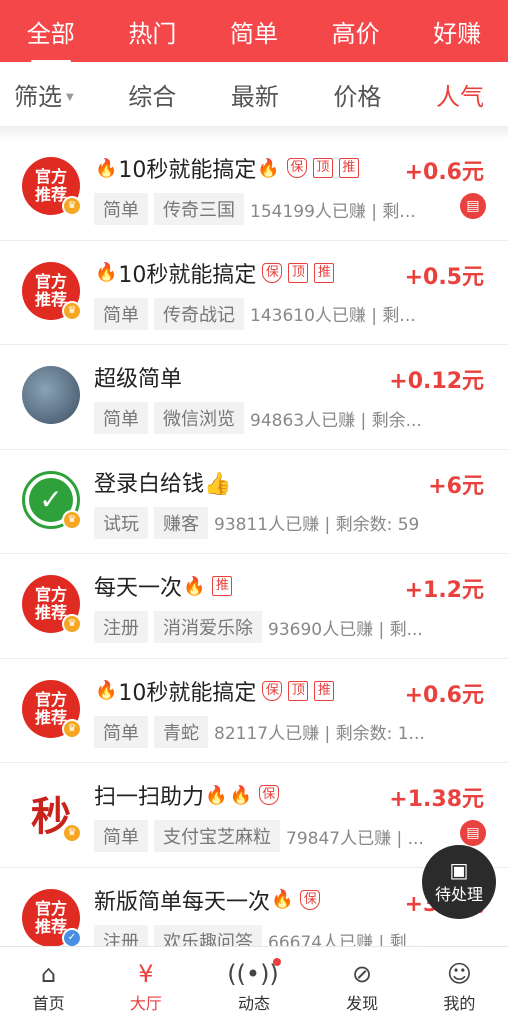  I want to click on sort-latest: 最新, so click(255, 94).